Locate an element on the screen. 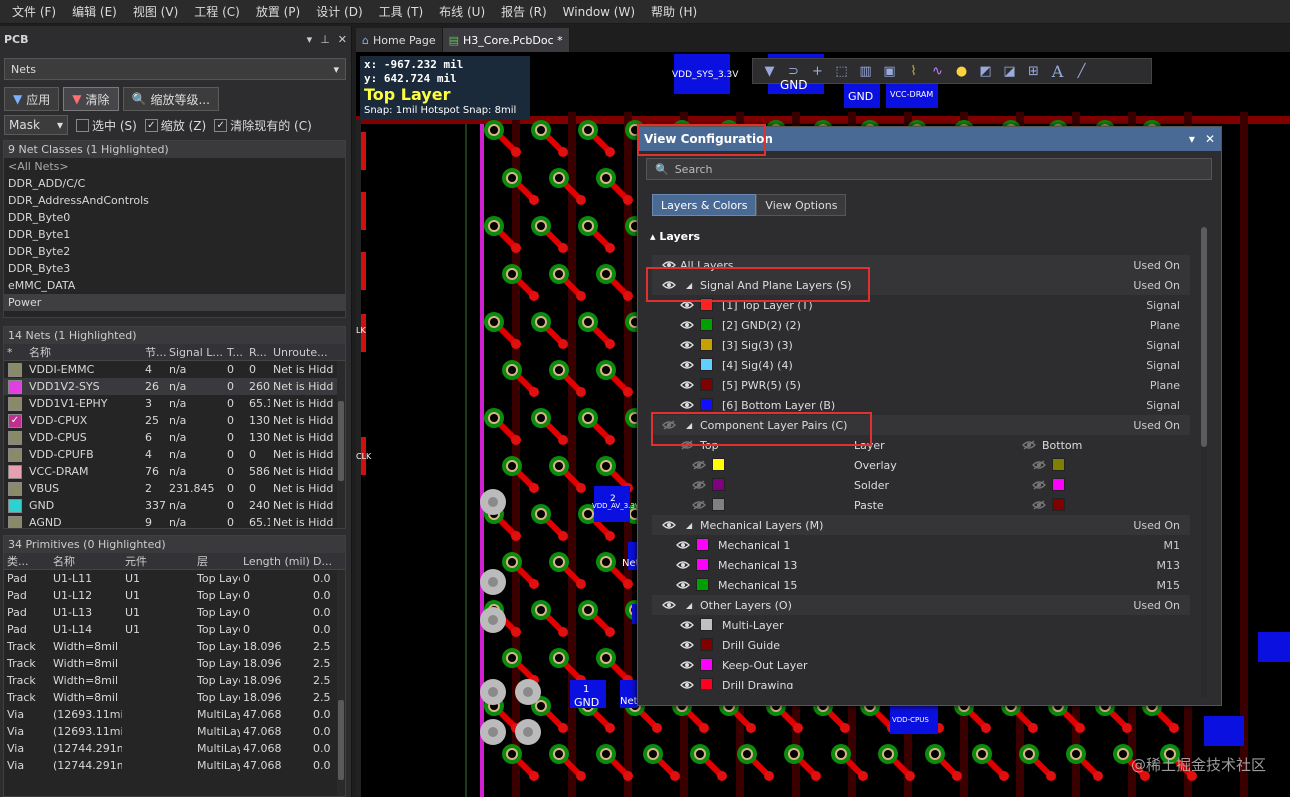 The image size is (1290, 797). net-row: AGND 9 n/a 0 65.1Net is Hidd is located at coordinates (174, 521).